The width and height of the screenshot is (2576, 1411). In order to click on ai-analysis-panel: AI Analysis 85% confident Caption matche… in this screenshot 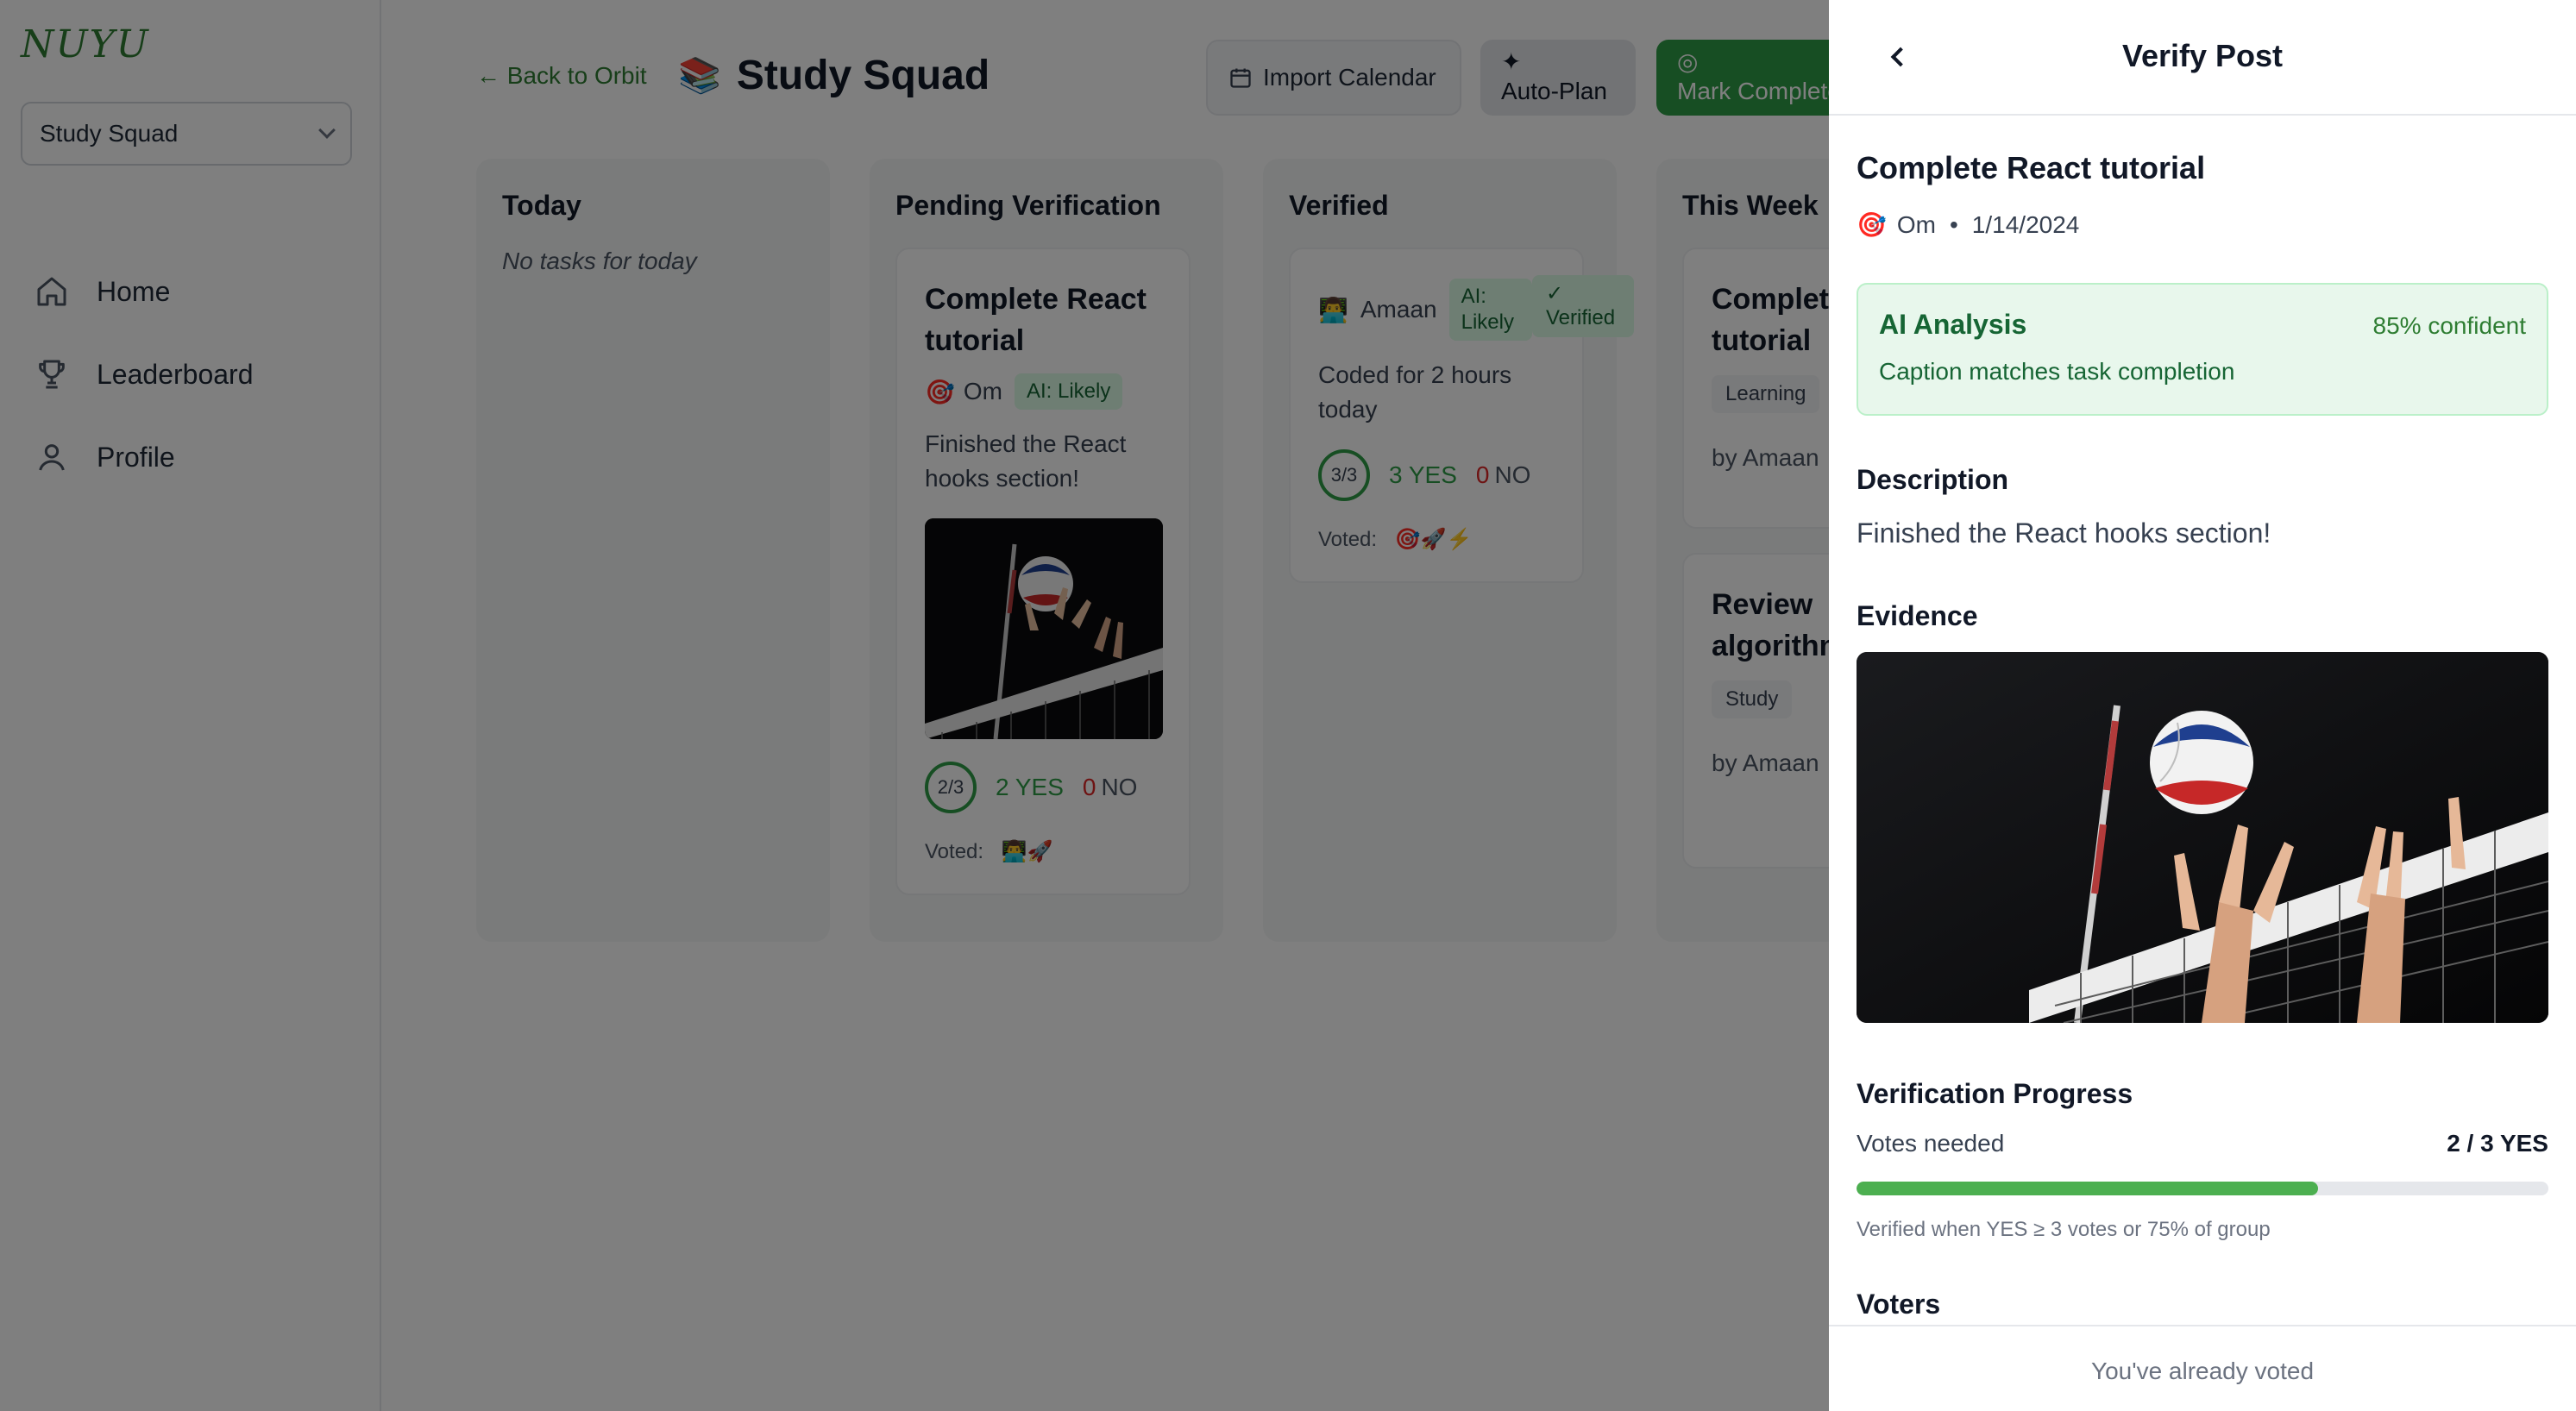, I will do `click(2202, 349)`.